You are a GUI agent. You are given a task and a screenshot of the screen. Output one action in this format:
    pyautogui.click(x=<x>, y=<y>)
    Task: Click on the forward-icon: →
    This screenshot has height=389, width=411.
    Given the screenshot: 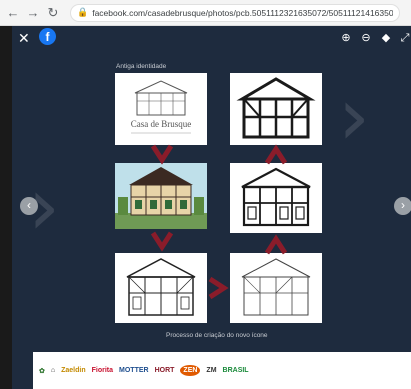 What is the action you would take?
    pyautogui.click(x=33, y=12)
    